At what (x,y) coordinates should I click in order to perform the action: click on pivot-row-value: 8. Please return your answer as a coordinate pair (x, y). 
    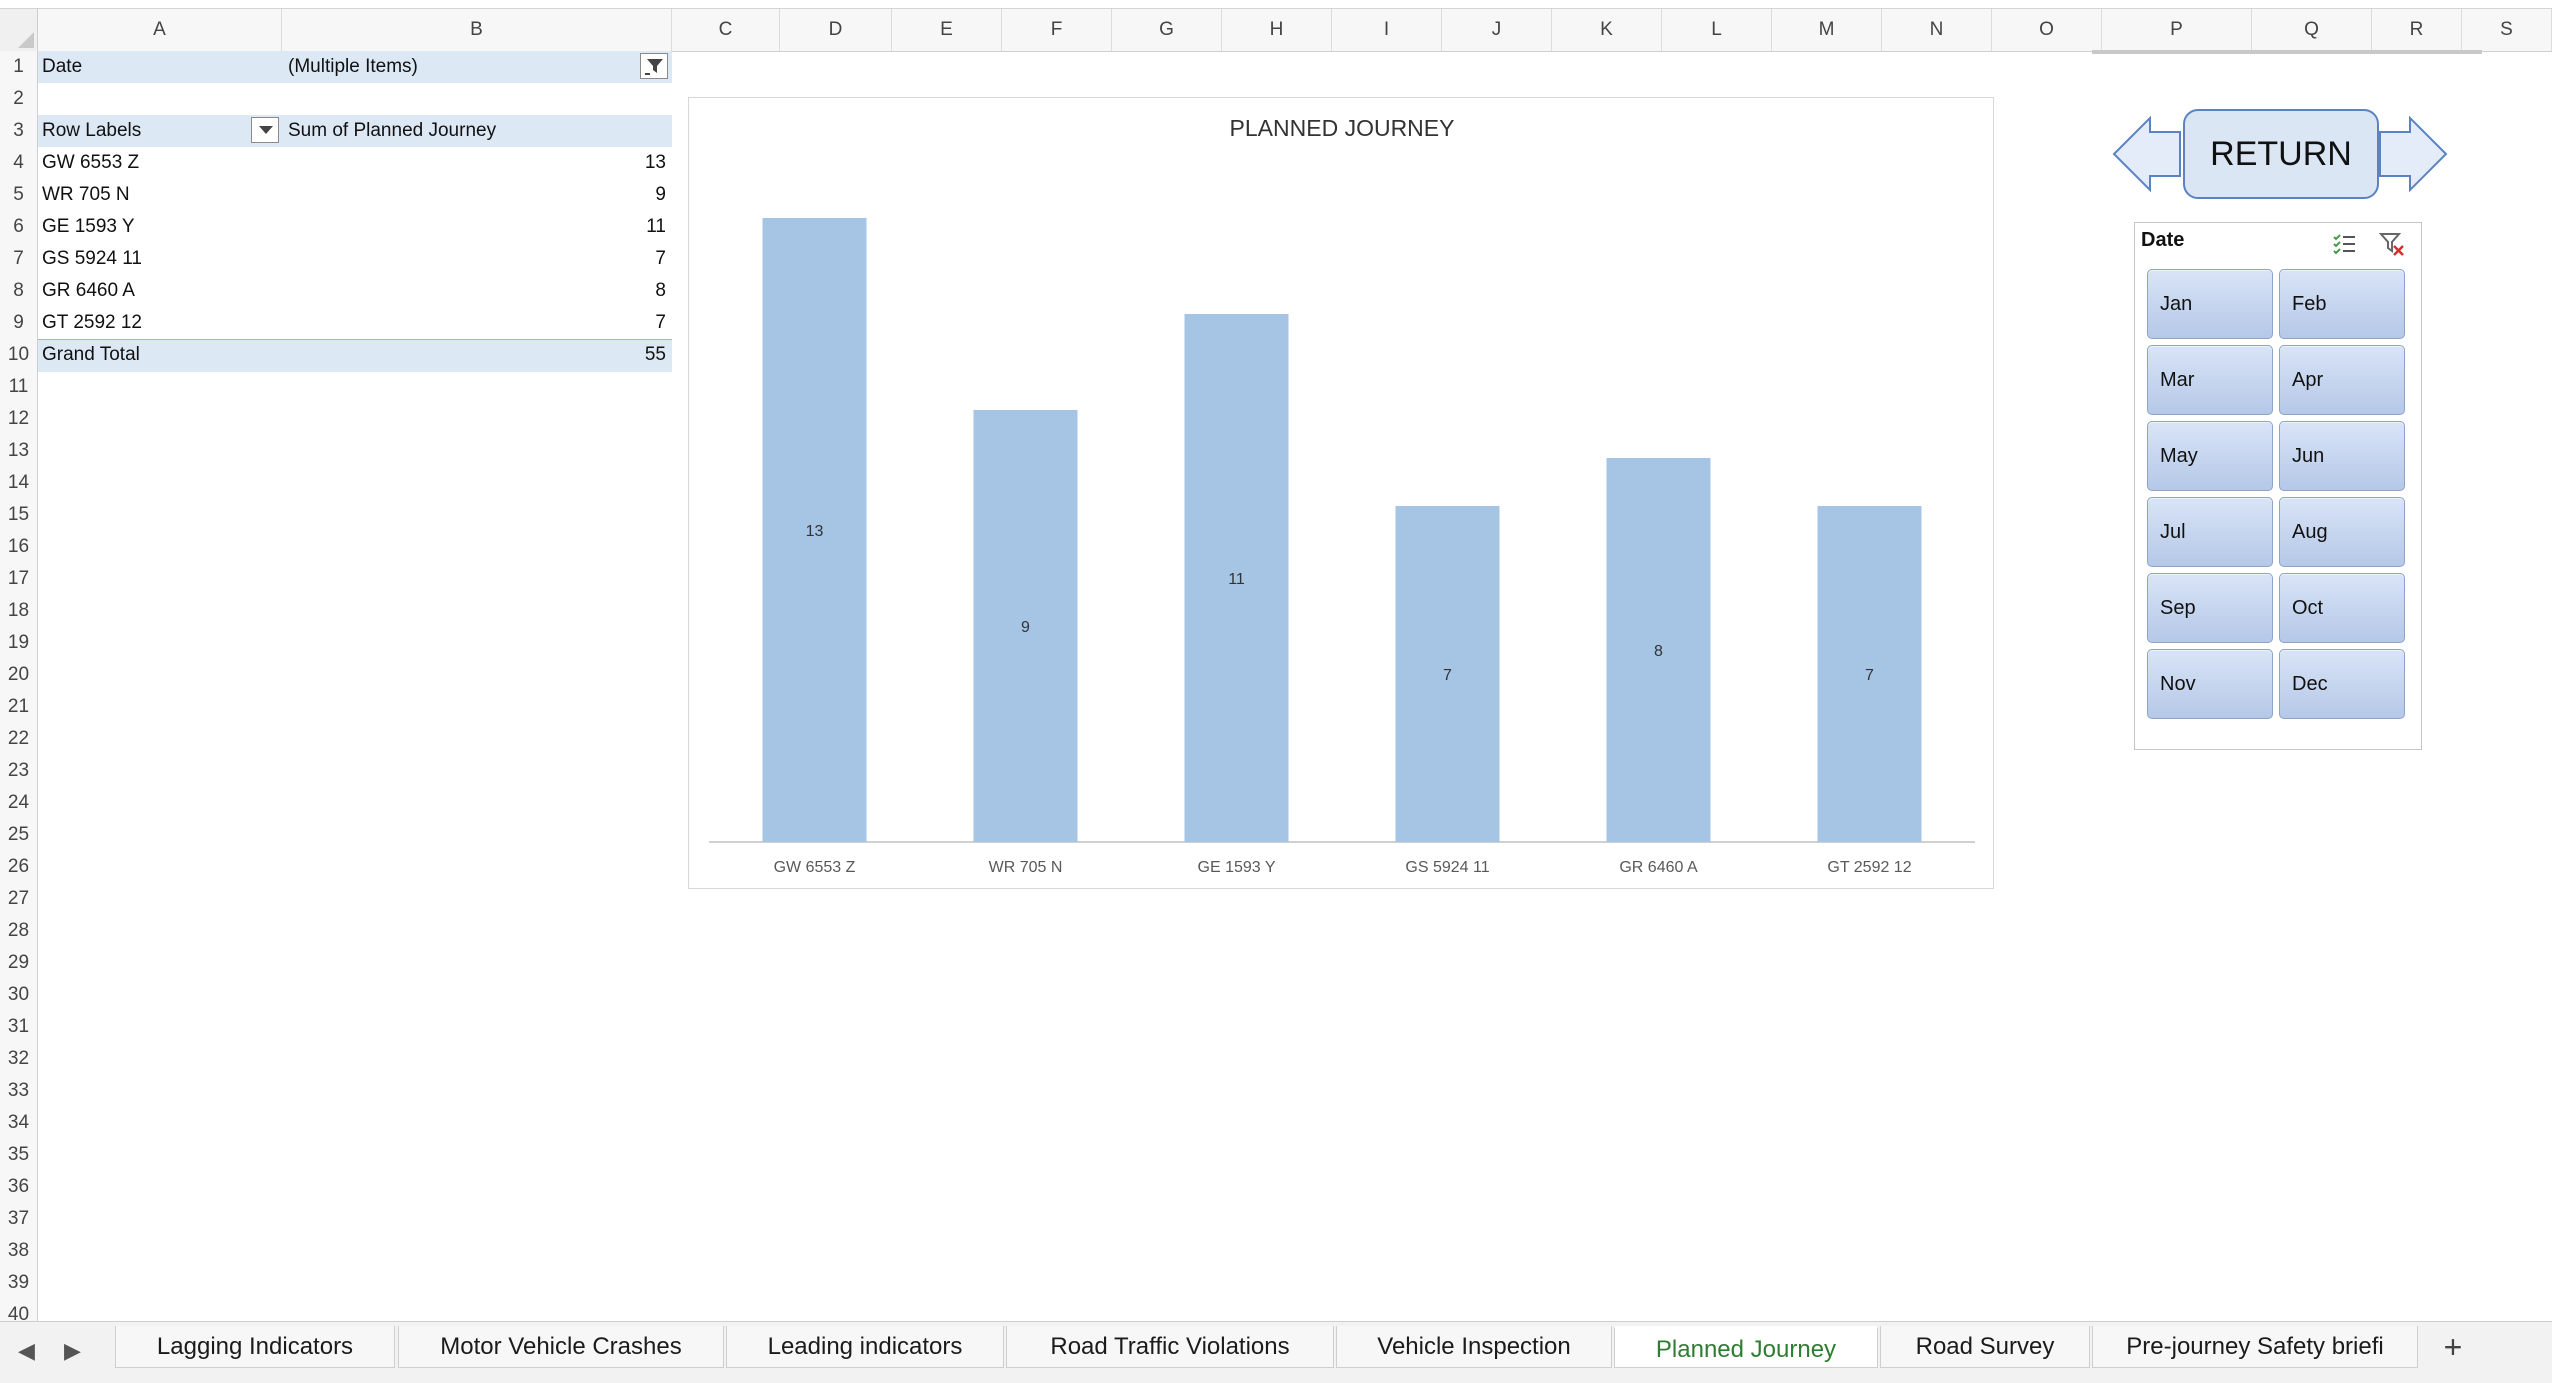
    Looking at the image, I should click on (613, 291).